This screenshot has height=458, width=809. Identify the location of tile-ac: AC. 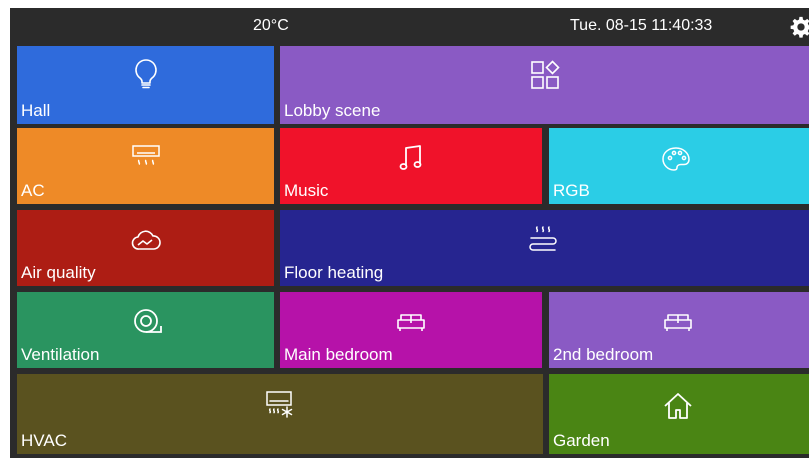
(145, 166).